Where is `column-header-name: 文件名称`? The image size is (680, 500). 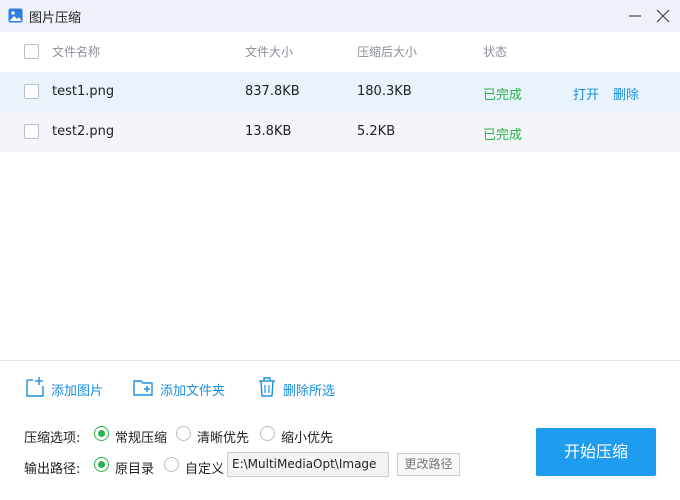
column-header-name: 文件名称 is located at coordinates (76, 52).